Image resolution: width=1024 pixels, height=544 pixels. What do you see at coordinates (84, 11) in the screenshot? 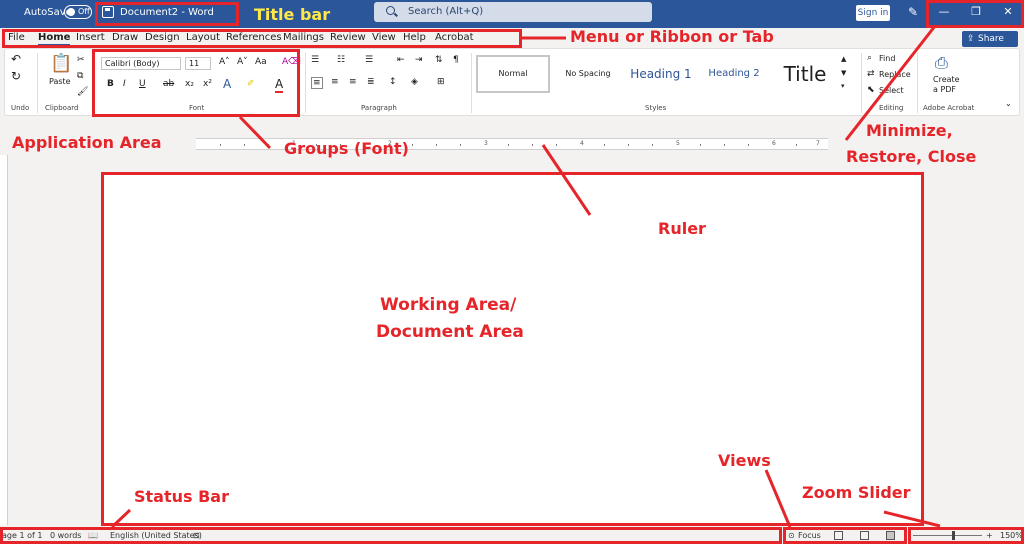
I see `autosave-state: Off` at bounding box center [84, 11].